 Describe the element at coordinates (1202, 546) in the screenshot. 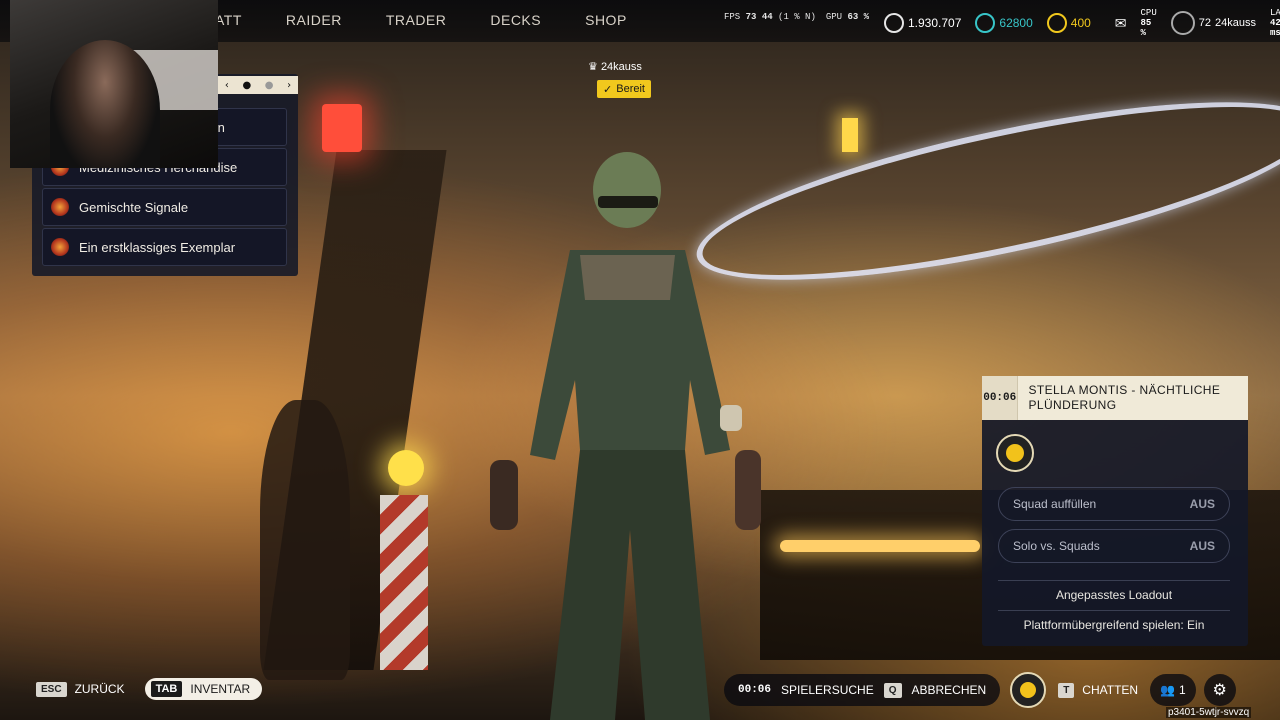

I see `solo-vs-squads-value: AUS` at that location.